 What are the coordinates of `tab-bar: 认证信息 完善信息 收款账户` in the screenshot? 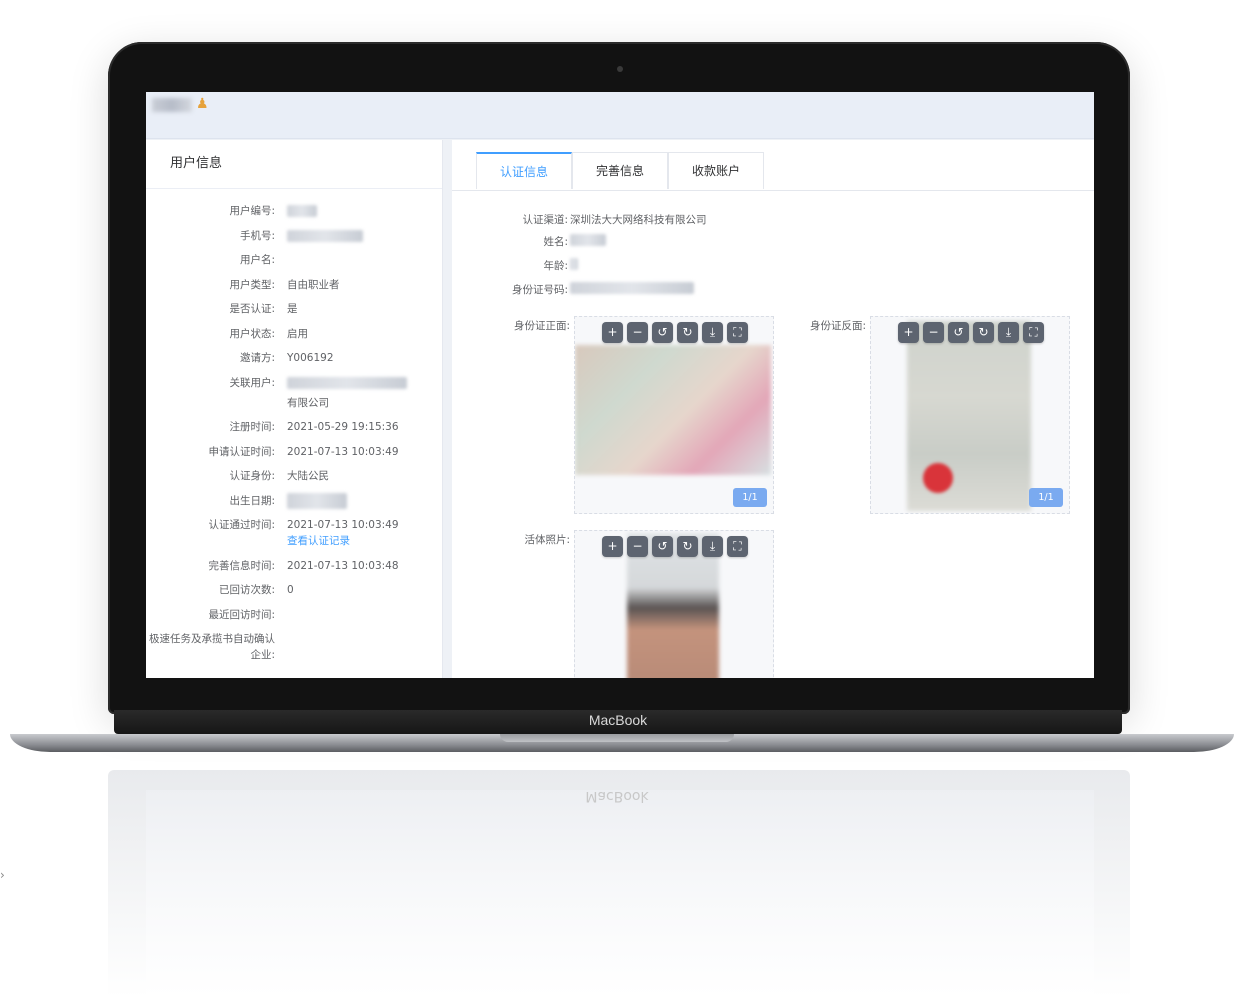 It's located at (773, 171).